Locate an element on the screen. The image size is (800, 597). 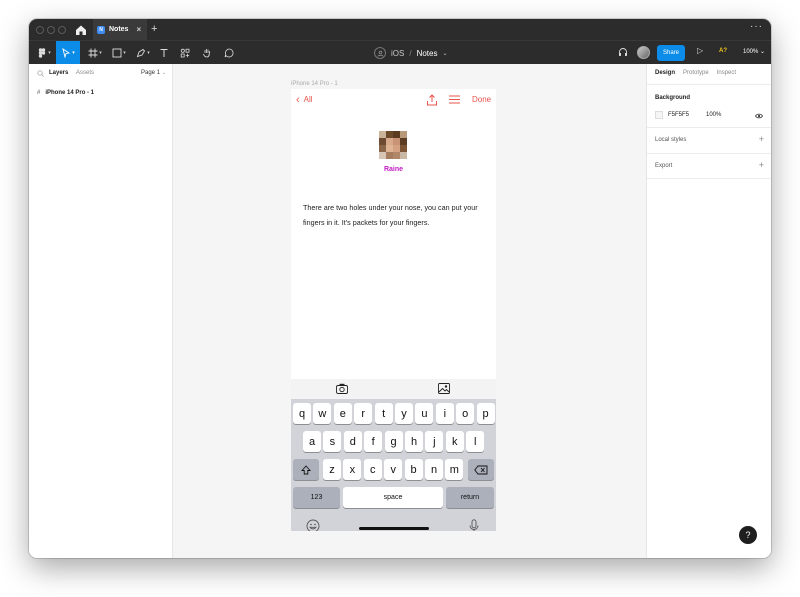
key-p: p is located at coordinates (485, 413).